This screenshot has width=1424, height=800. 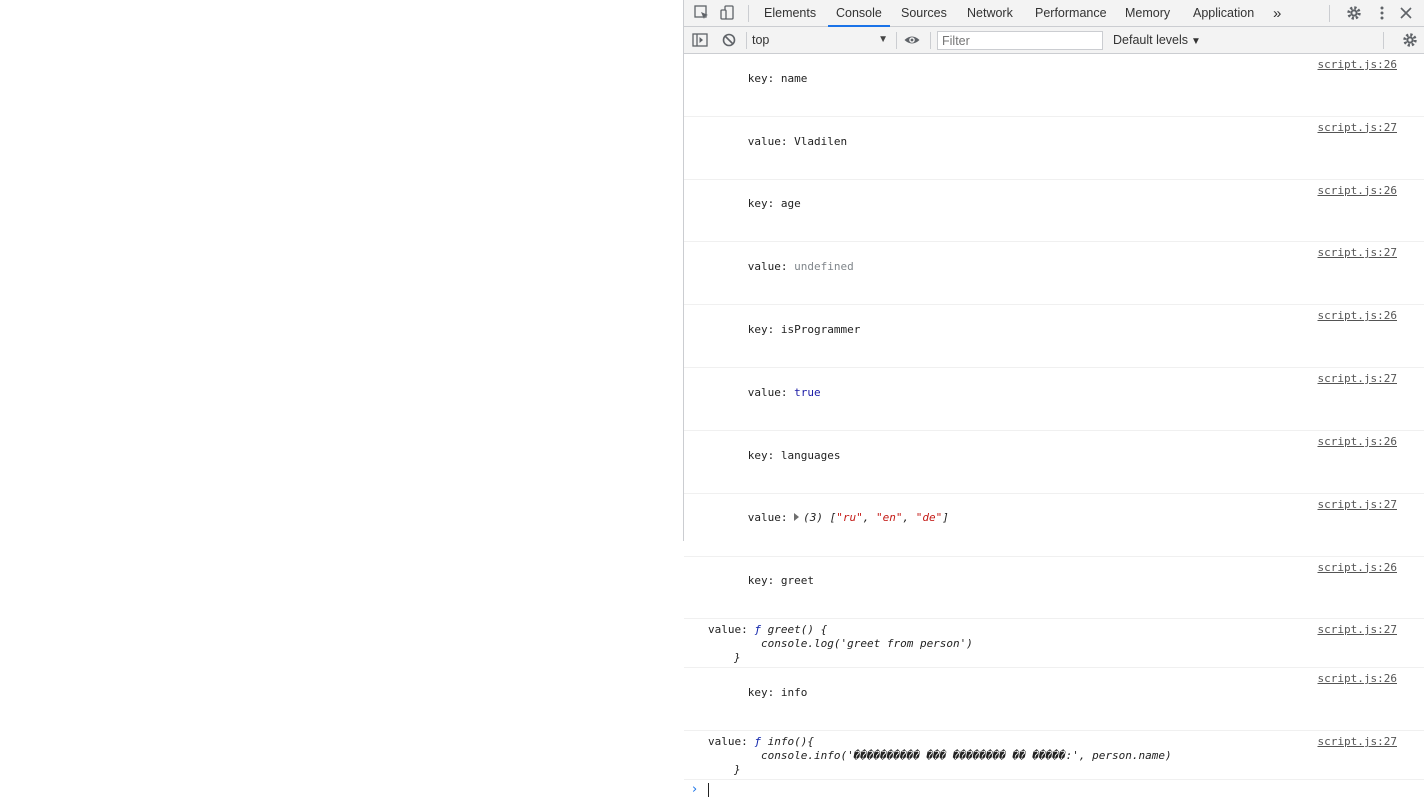 What do you see at coordinates (695, 790) in the screenshot?
I see `prompt-chevron-icon: ›` at bounding box center [695, 790].